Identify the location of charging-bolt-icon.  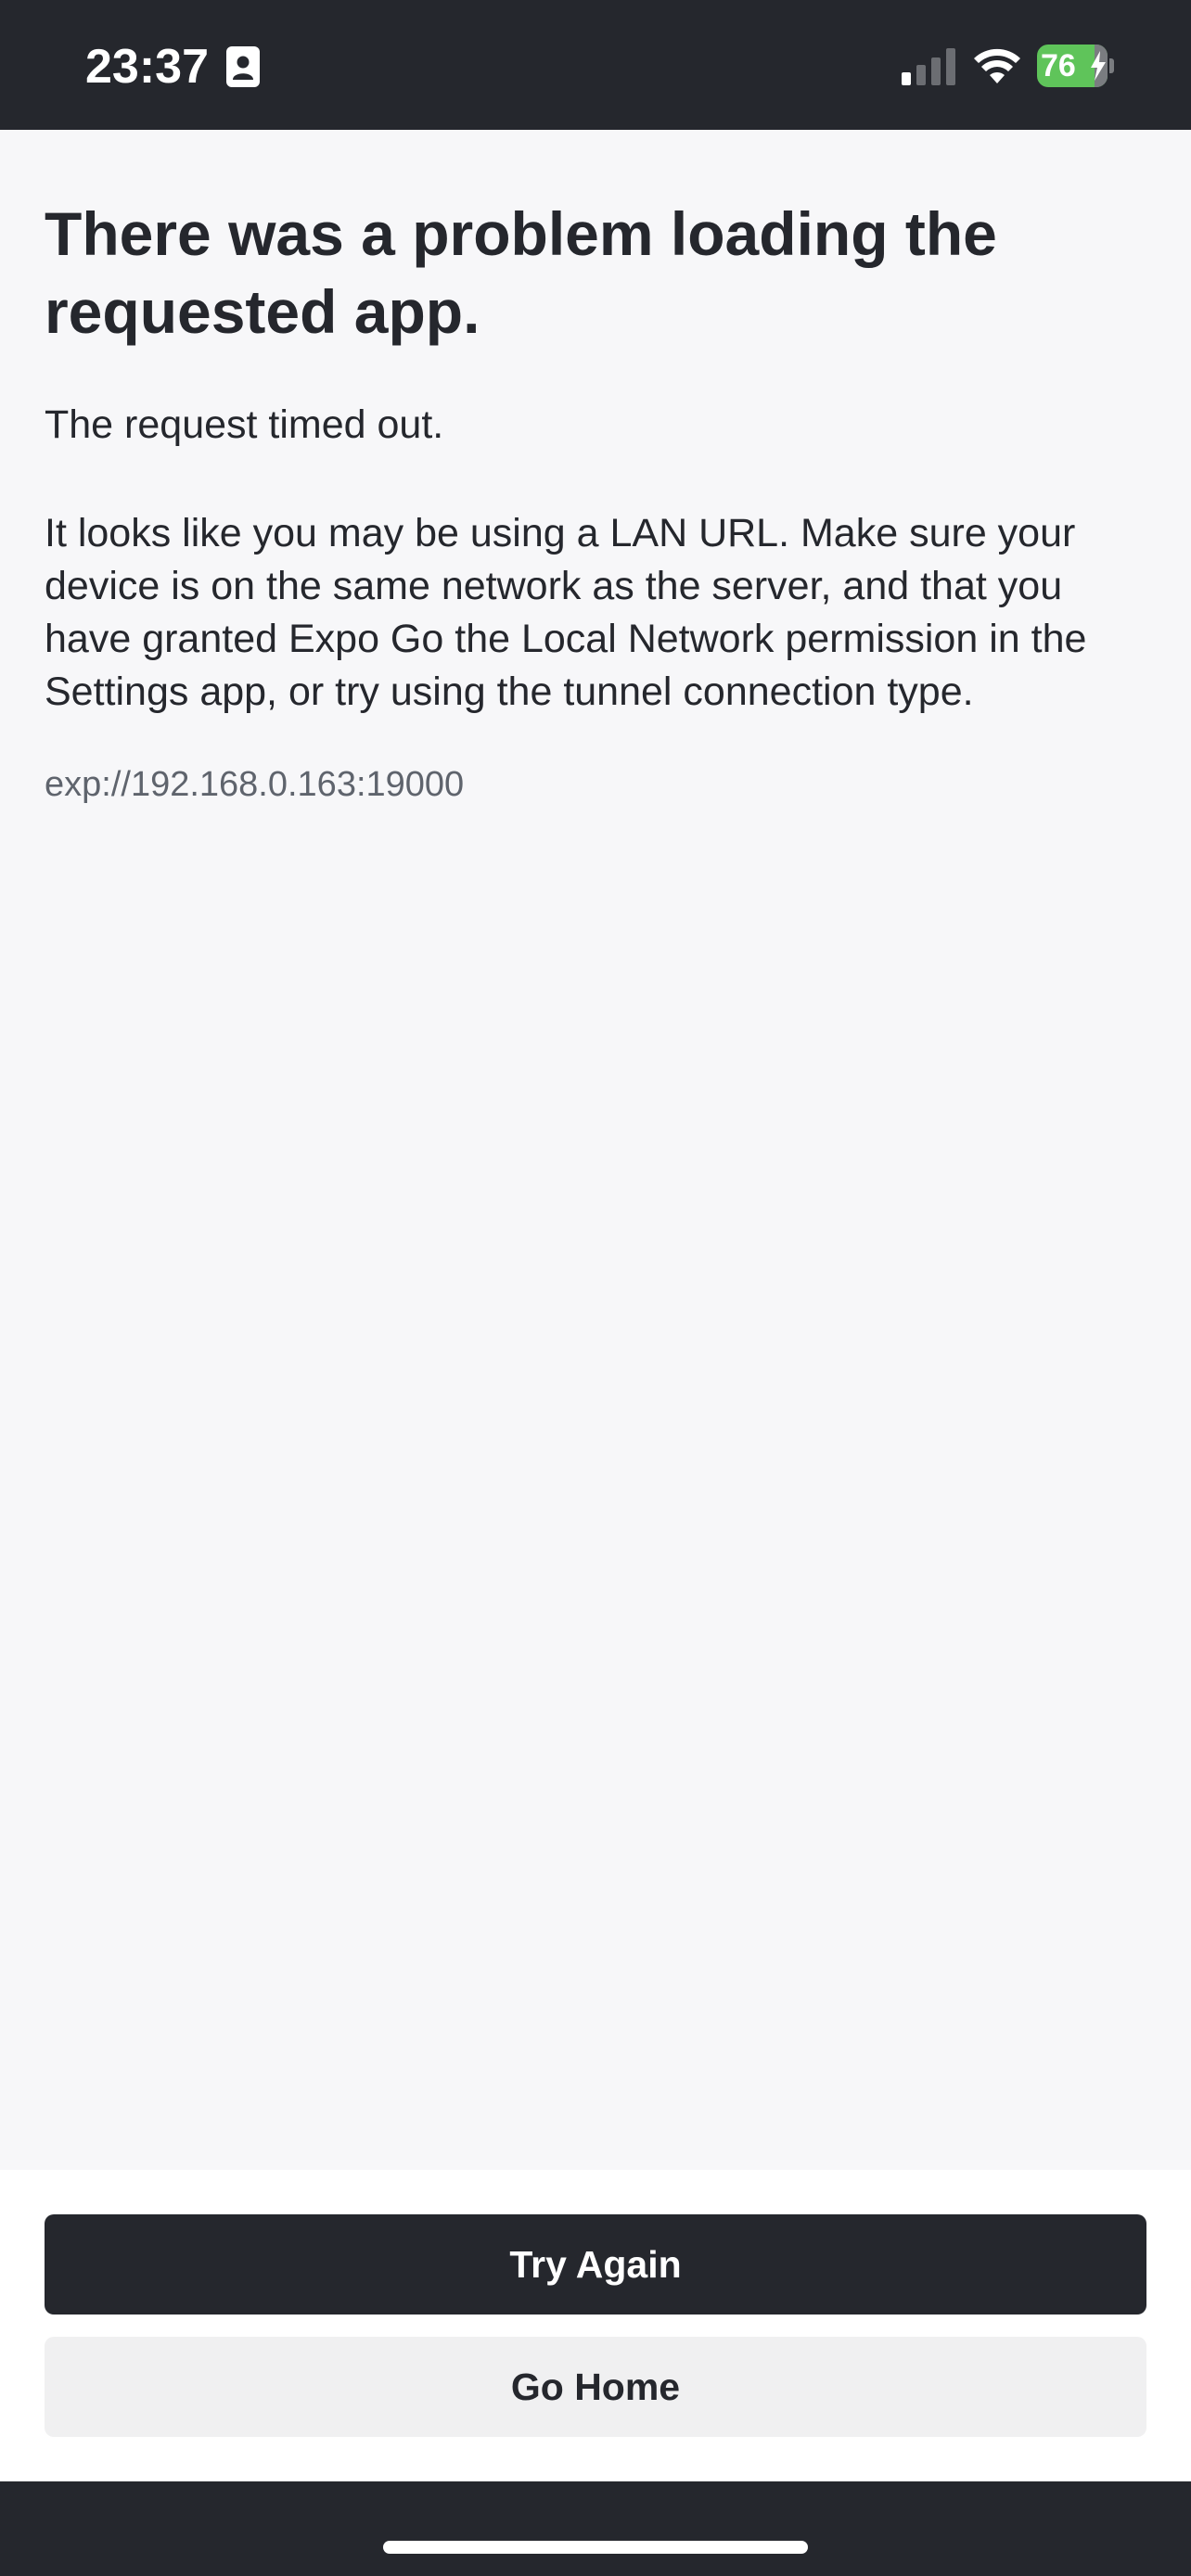
(1099, 66).